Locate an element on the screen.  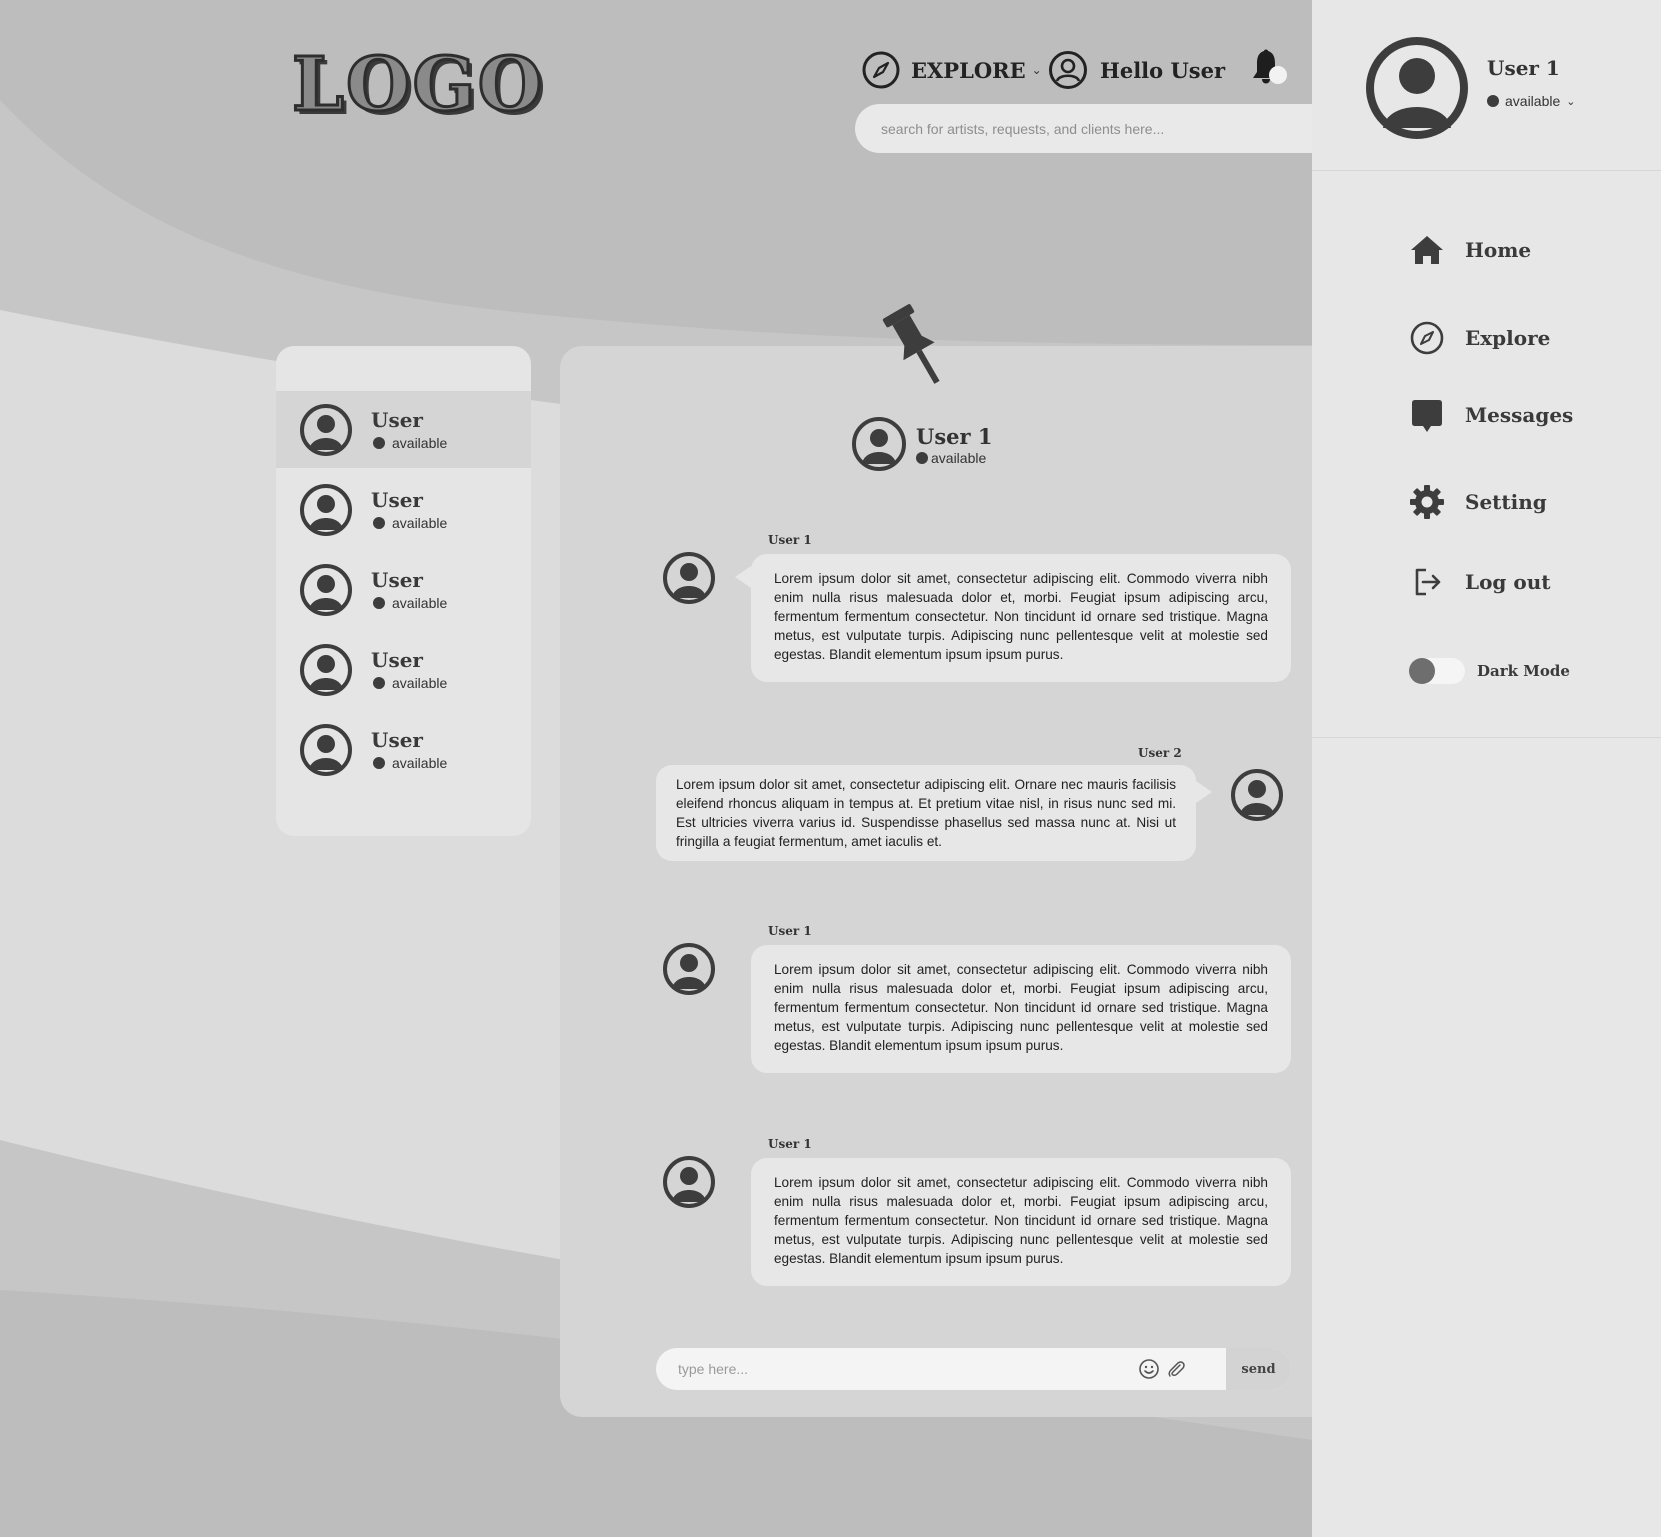
user-icon is located at coordinates (1068, 70).